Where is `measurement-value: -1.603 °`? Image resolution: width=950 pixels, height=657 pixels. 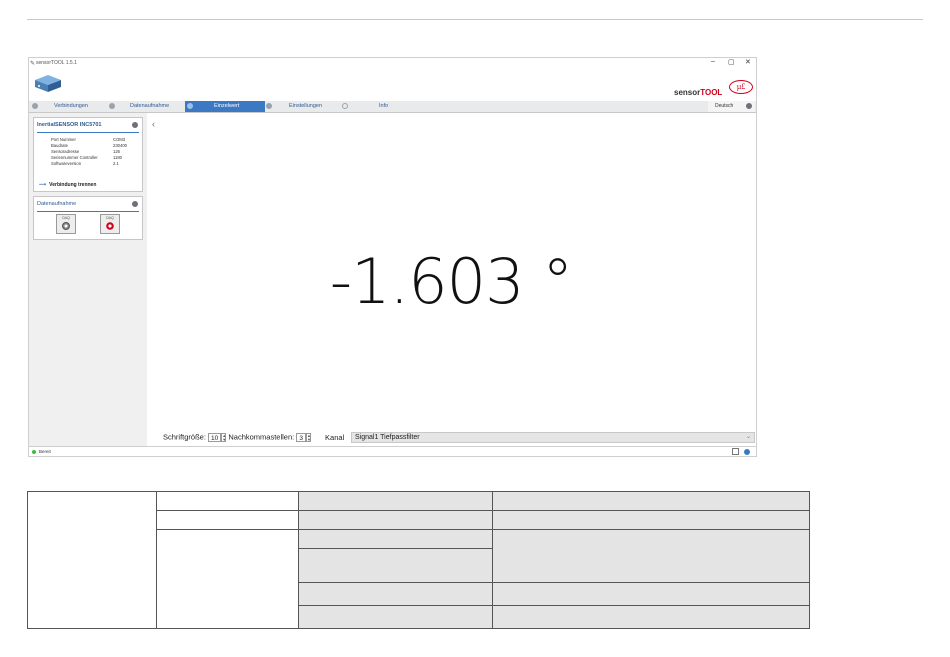 measurement-value: -1.603 ° is located at coordinates (451, 281).